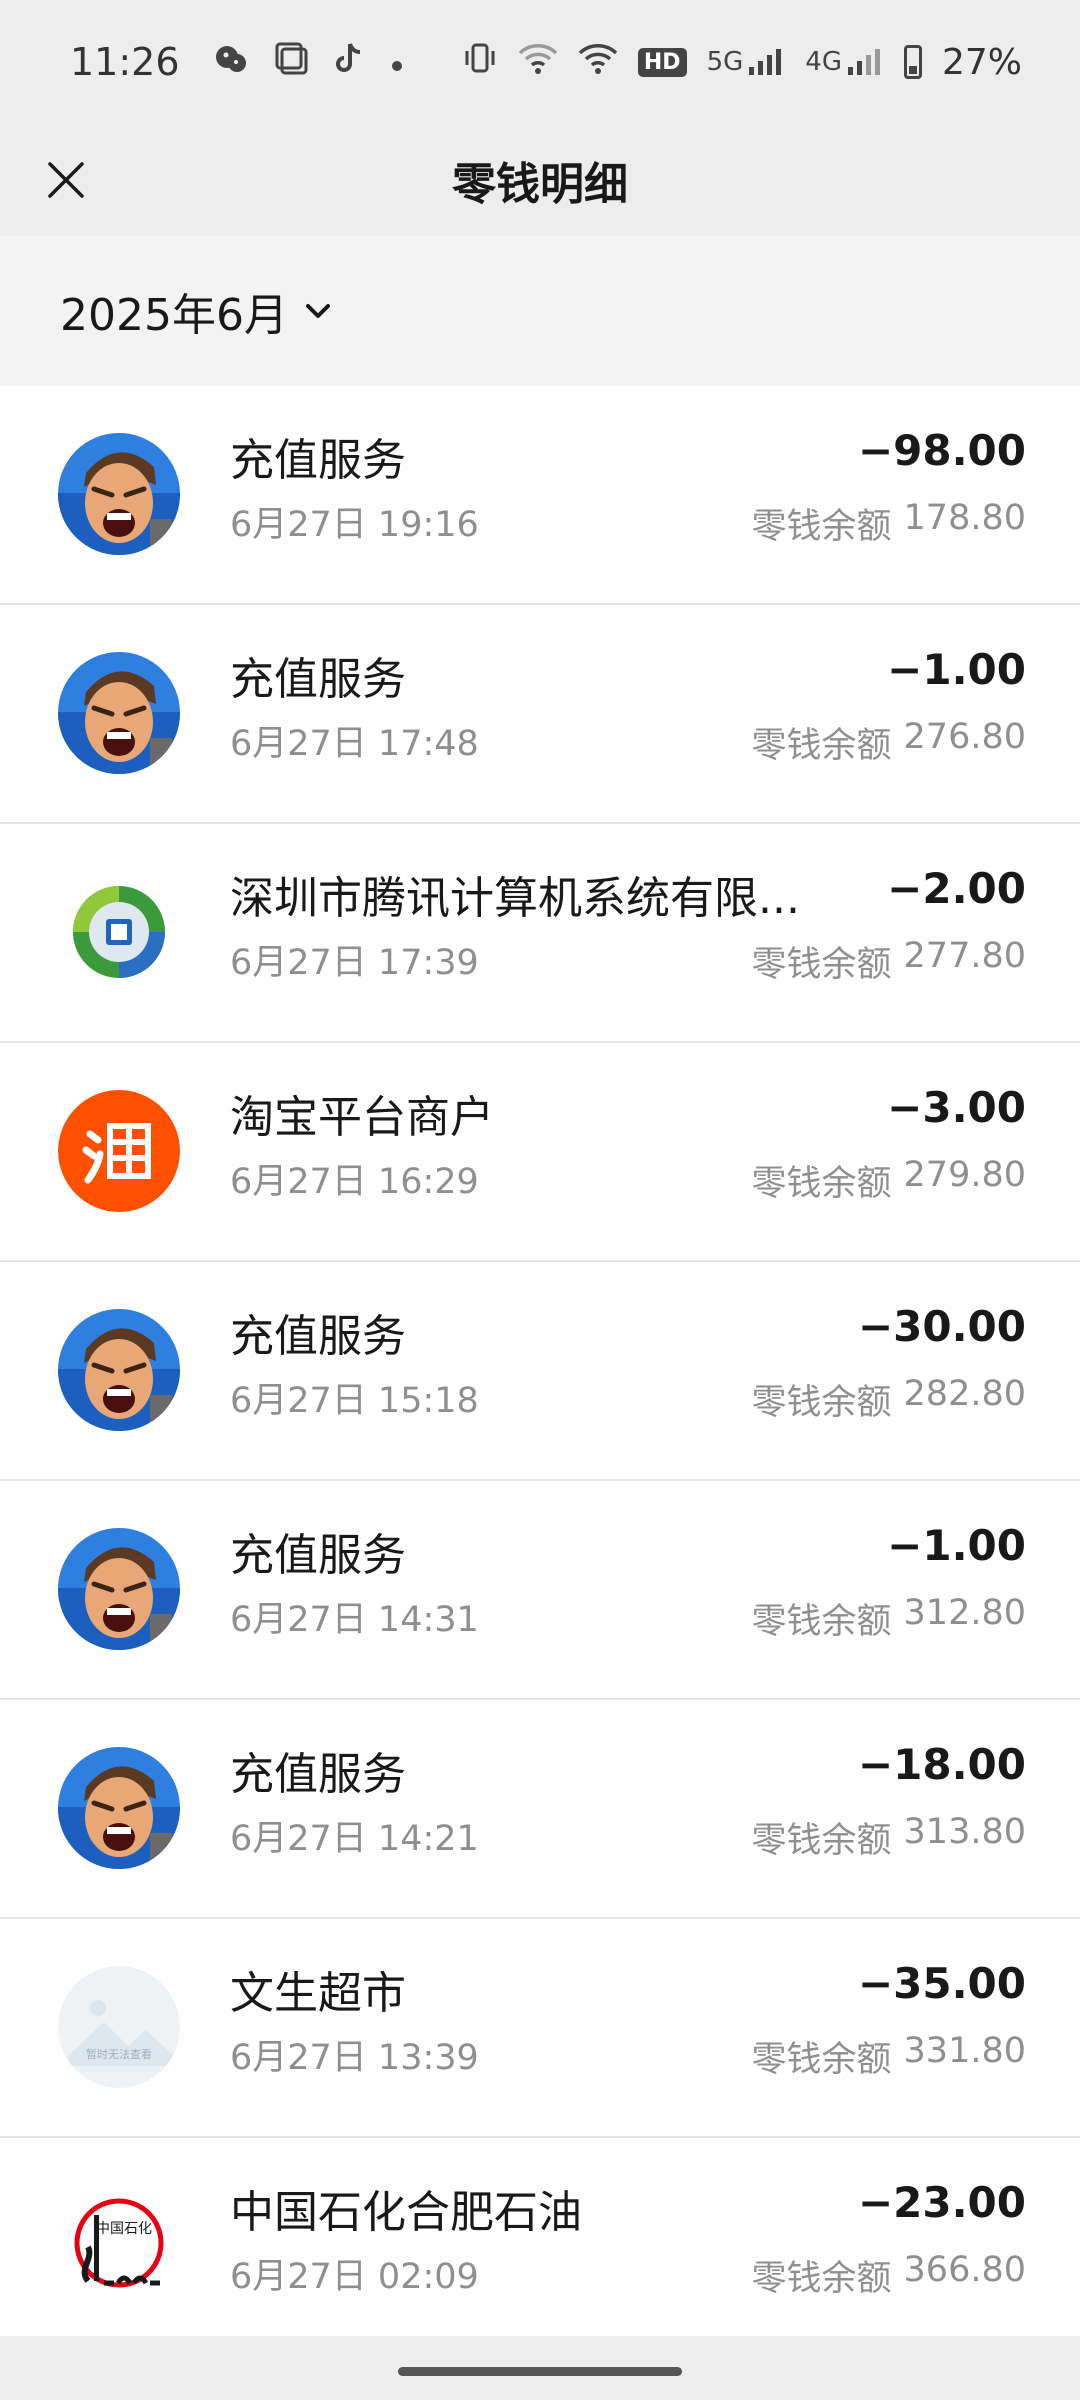 The image size is (1080, 2400). I want to click on transaction-balance: 零钱余额 331.80, so click(889, 2056).